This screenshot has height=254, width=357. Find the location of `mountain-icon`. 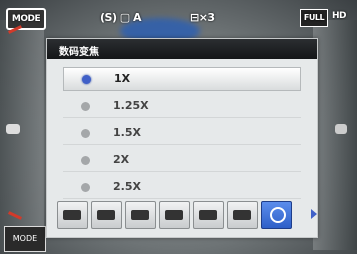

mountain-icon is located at coordinates (106, 215).